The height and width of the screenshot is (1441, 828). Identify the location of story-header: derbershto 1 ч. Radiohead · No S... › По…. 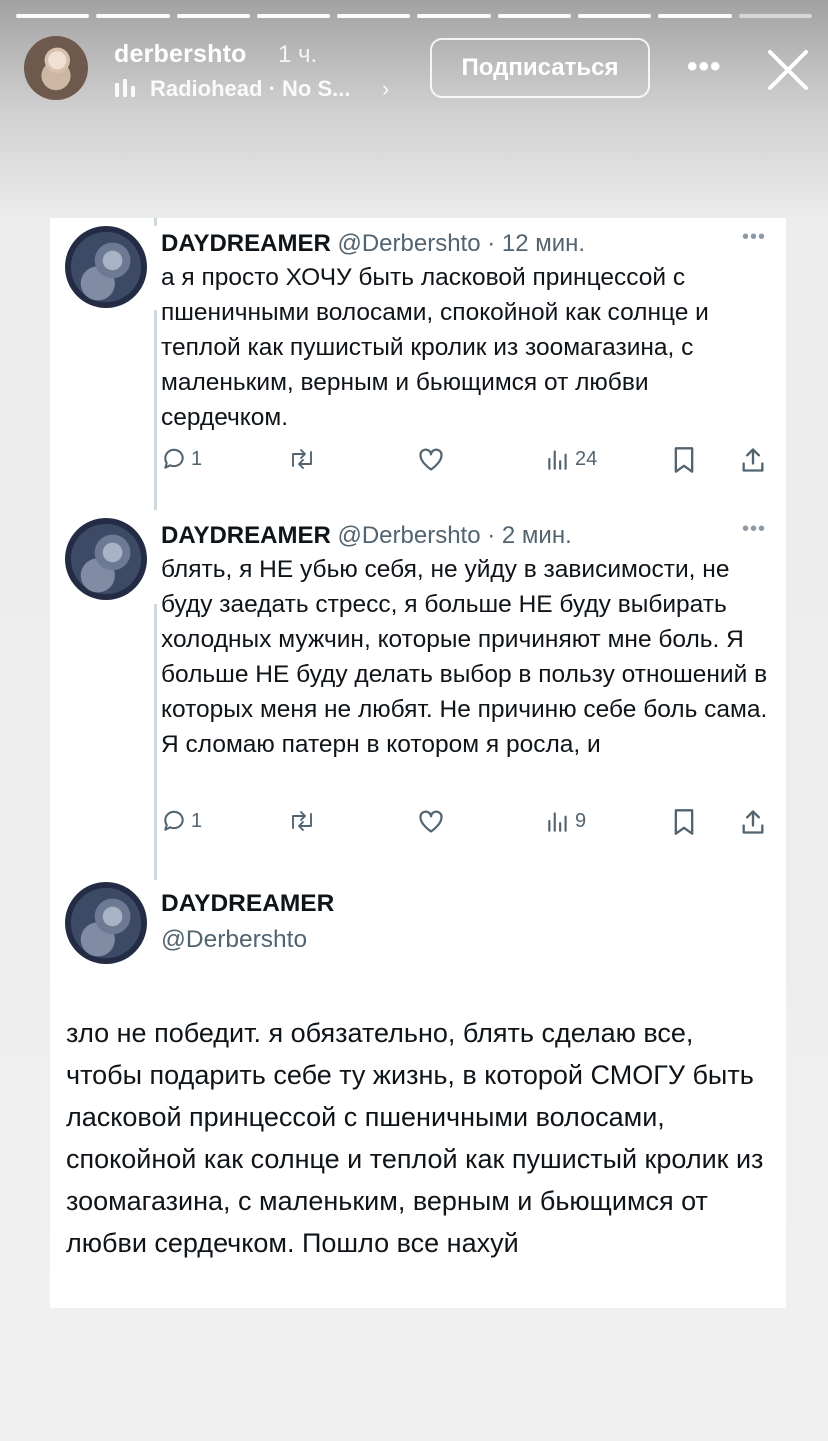
(415, 70).